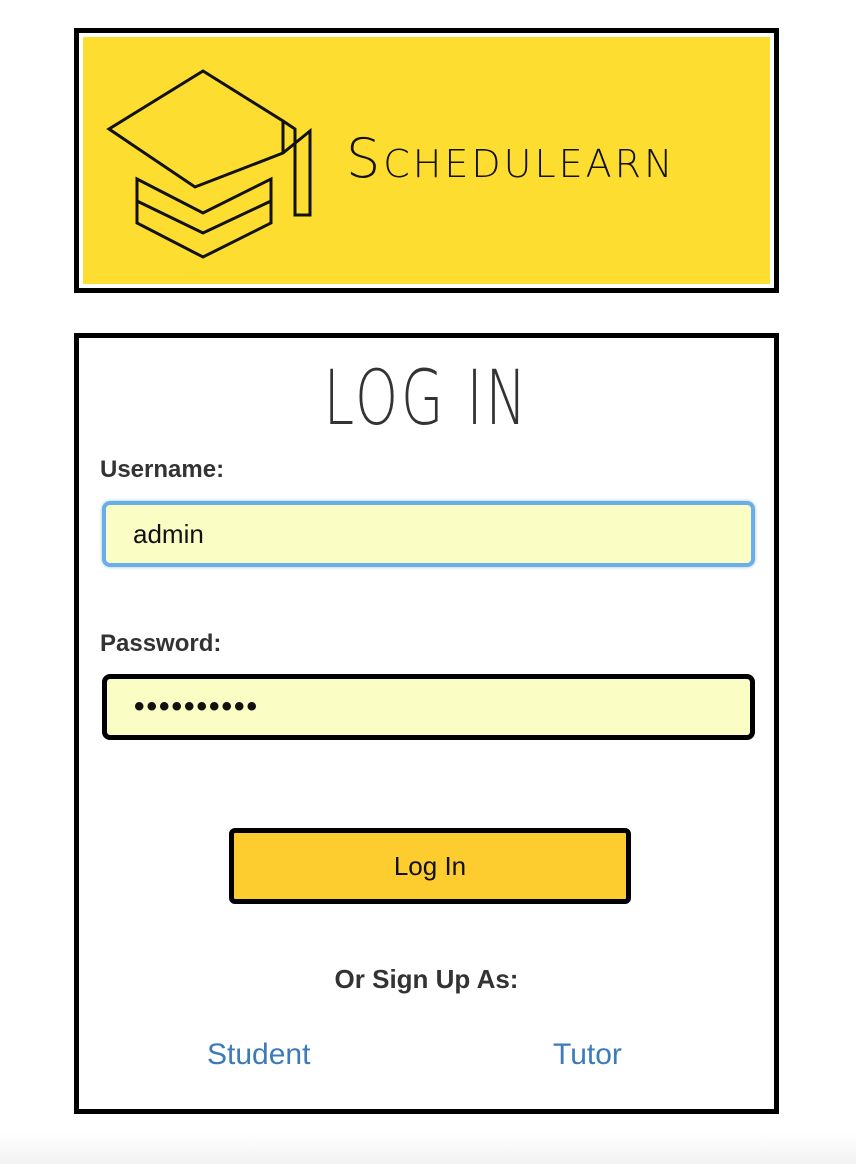 The image size is (856, 1164). I want to click on username-input, so click(428, 534).